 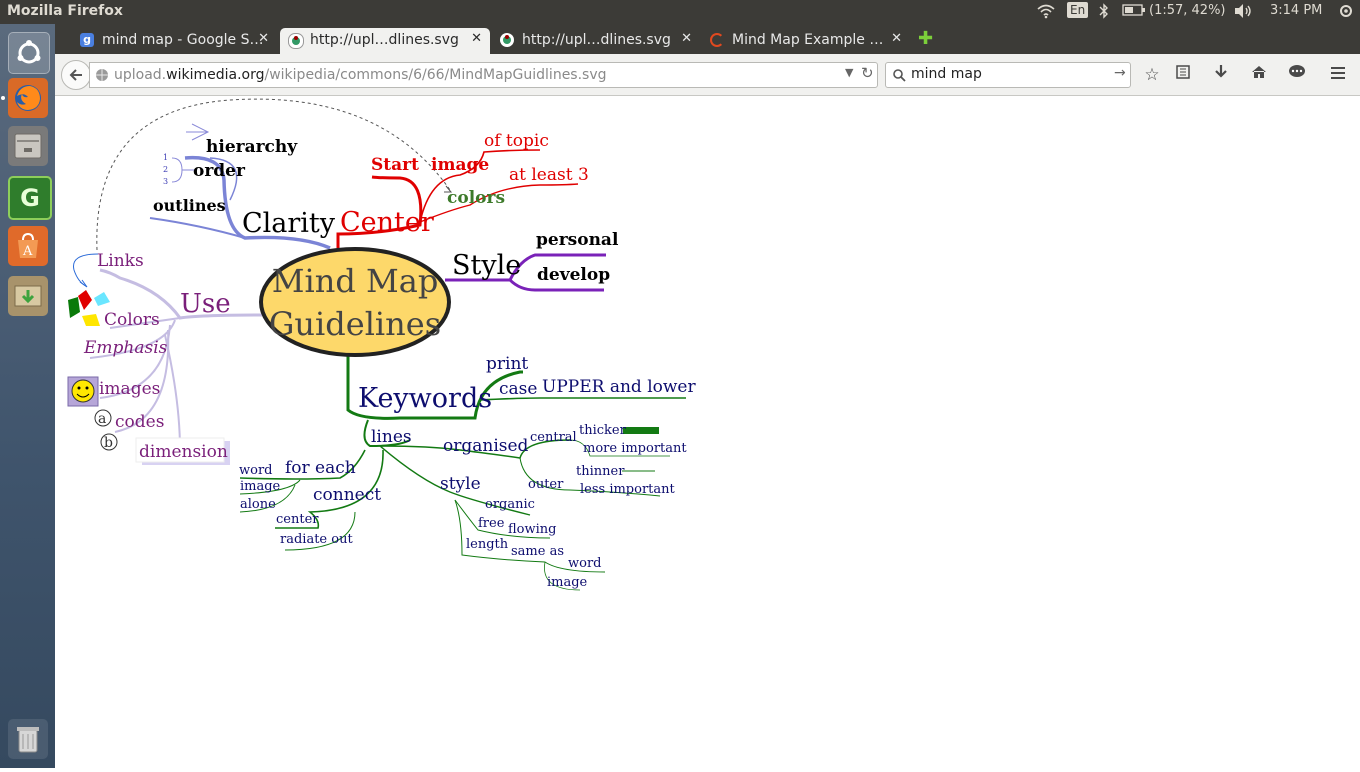 I want to click on case-label: case, so click(x=518, y=389).